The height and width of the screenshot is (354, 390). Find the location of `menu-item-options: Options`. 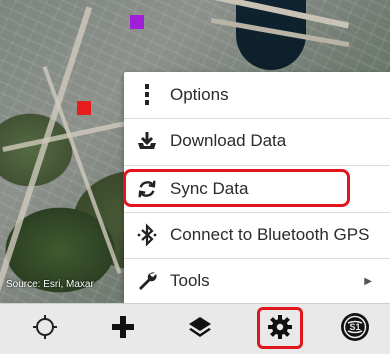

menu-item-options: Options is located at coordinates (257, 95).